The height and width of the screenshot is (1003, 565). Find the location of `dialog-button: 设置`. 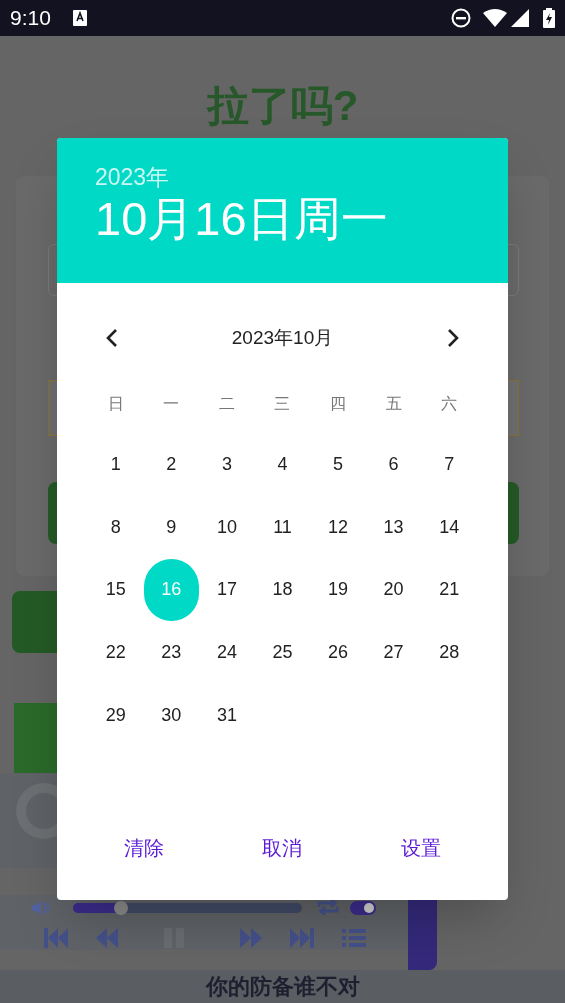

dialog-button: 设置 is located at coordinates (420, 848).